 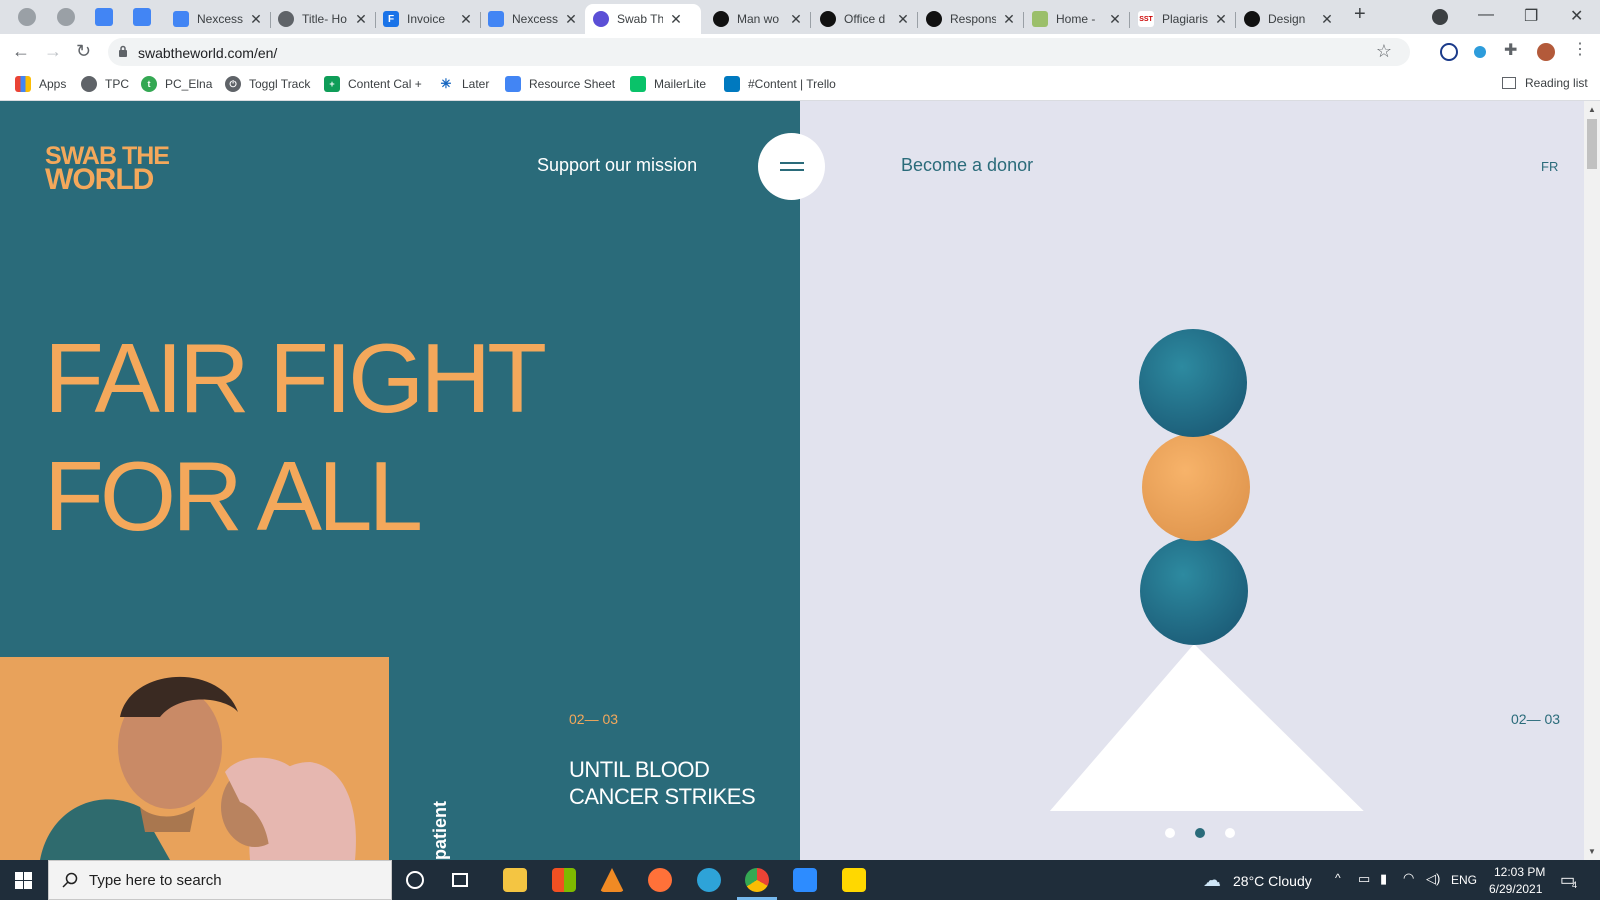 What do you see at coordinates (805, 880) in the screenshot?
I see `zoom-icon` at bounding box center [805, 880].